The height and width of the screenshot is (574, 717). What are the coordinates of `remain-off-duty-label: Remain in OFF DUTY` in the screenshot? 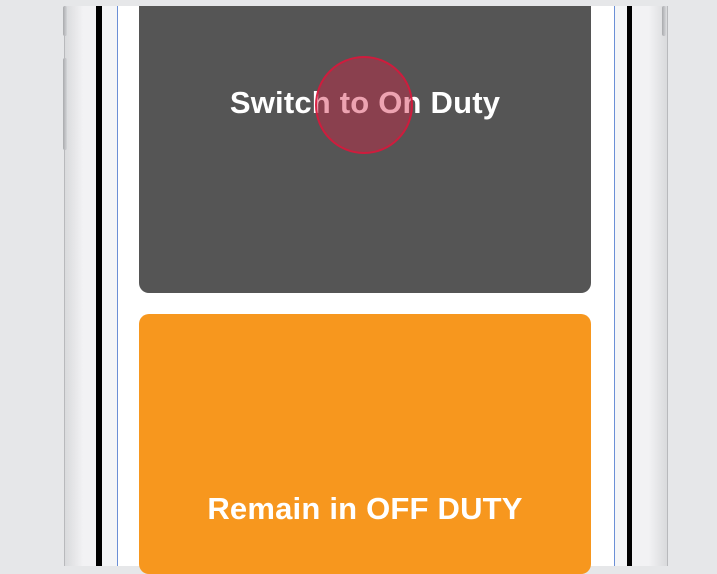 It's located at (365, 508).